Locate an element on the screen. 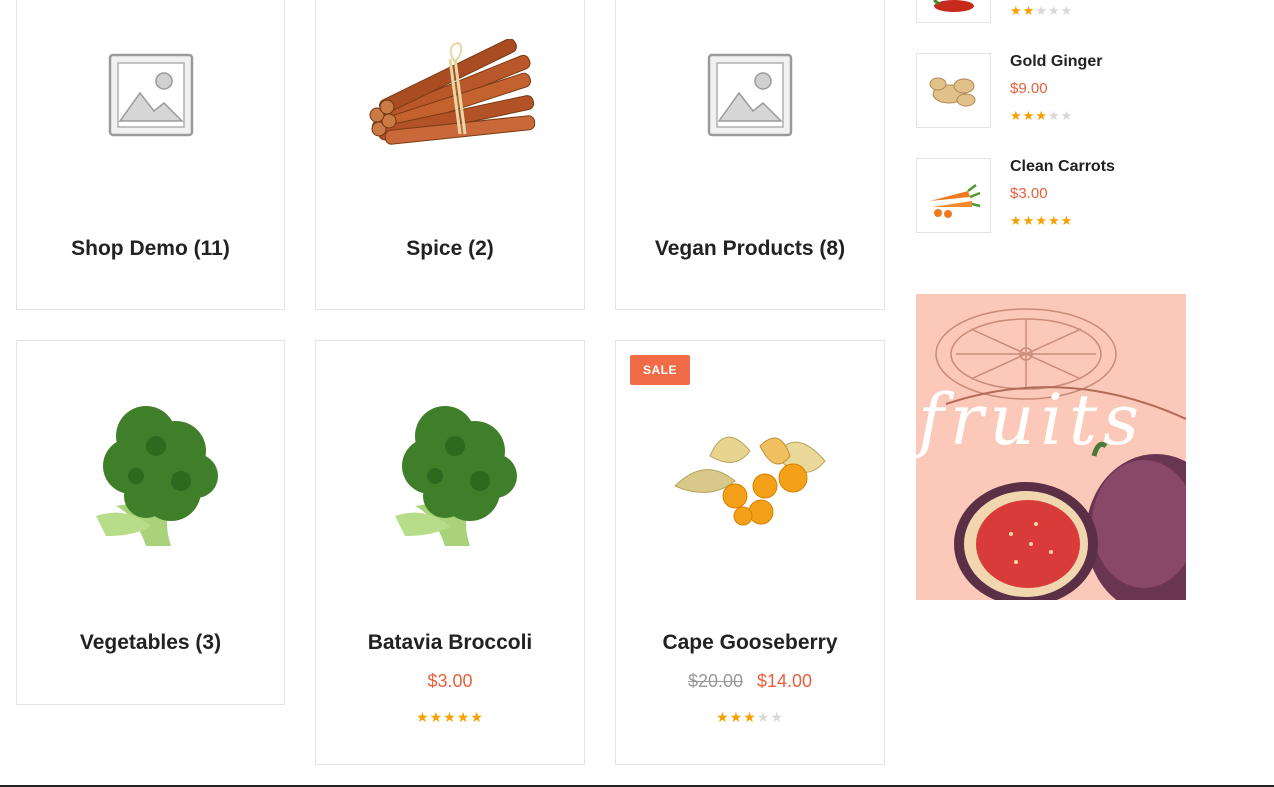  category-card-vegan-products: Vegan Products (8) is located at coordinates (750, 155).